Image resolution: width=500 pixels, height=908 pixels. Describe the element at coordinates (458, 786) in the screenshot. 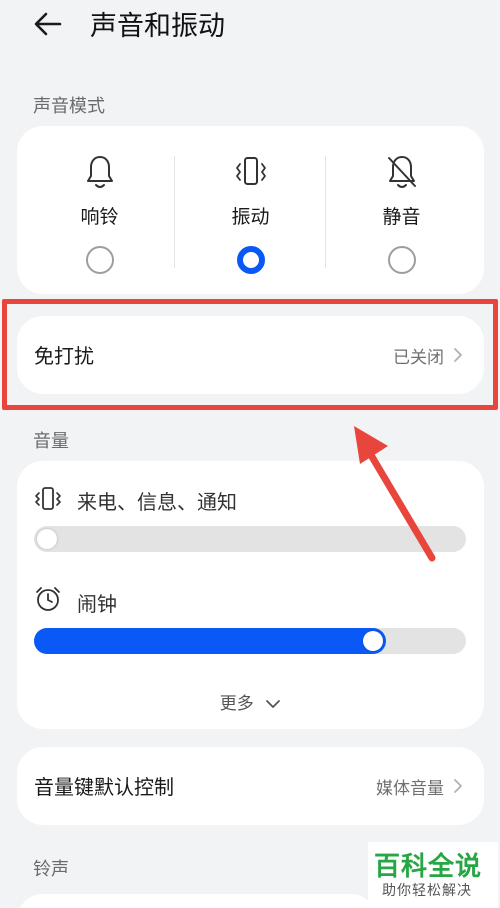

I see `chevron-right-icon` at that location.